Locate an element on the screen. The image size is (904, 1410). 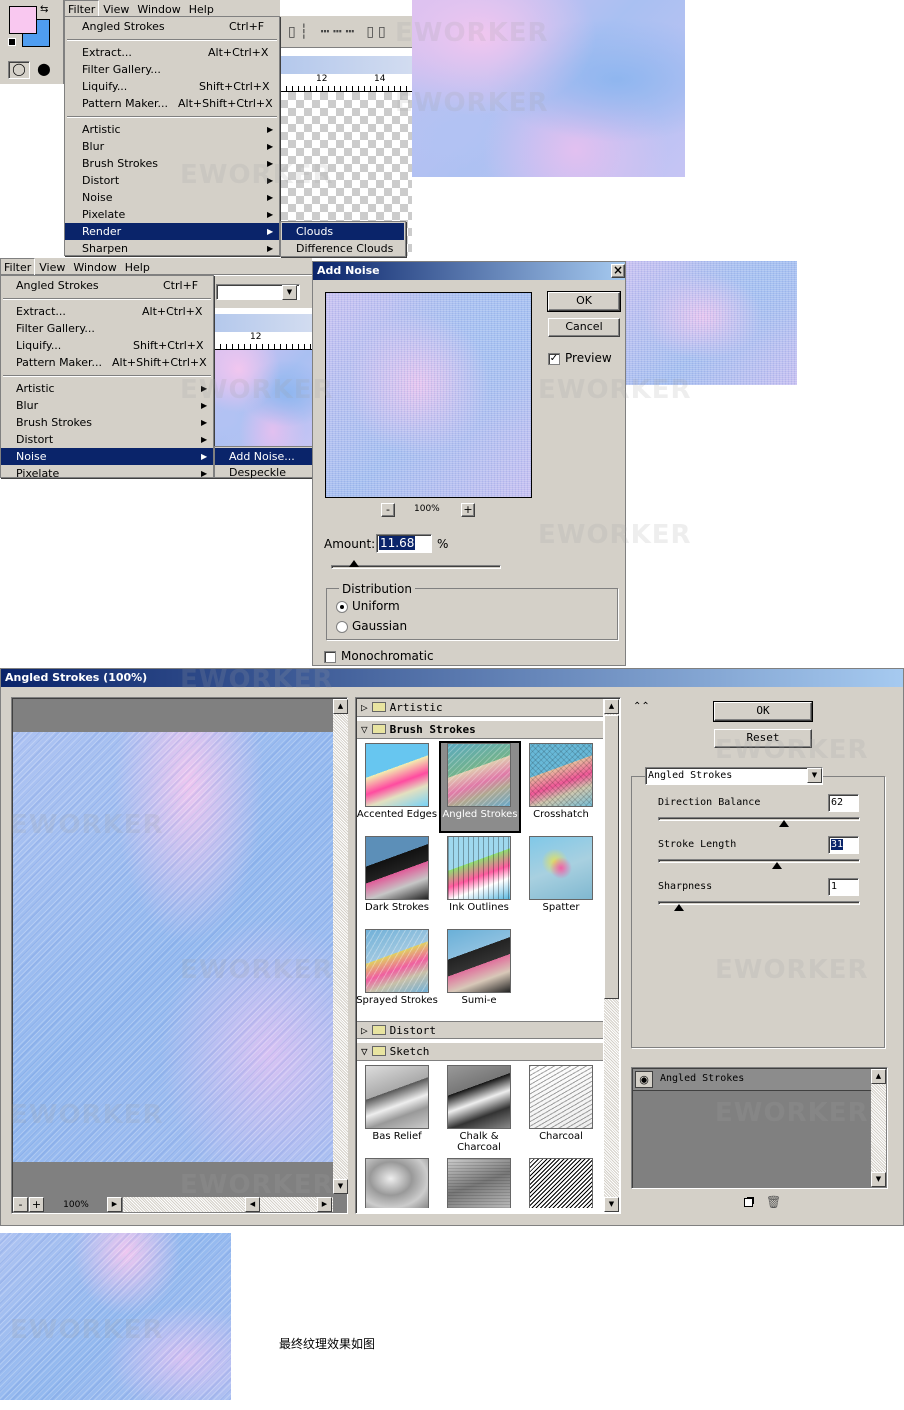
standard-mode-icon: ◯ is located at coordinates (19, 70).